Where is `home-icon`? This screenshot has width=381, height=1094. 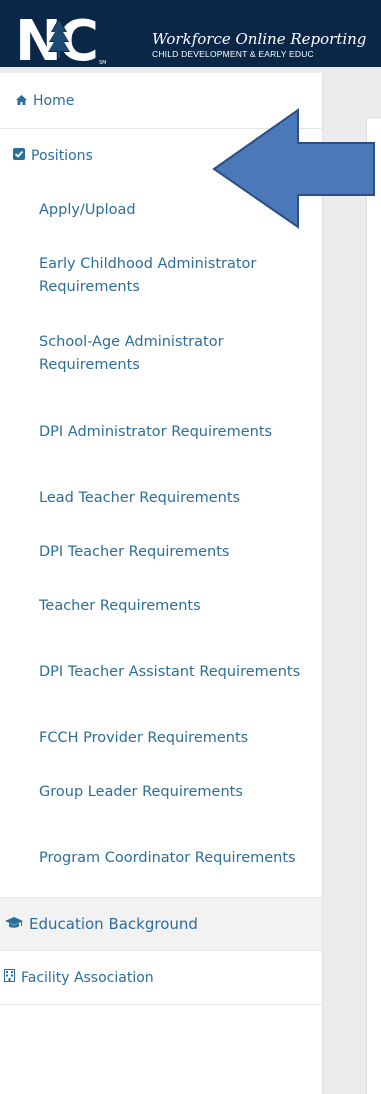 home-icon is located at coordinates (21, 101).